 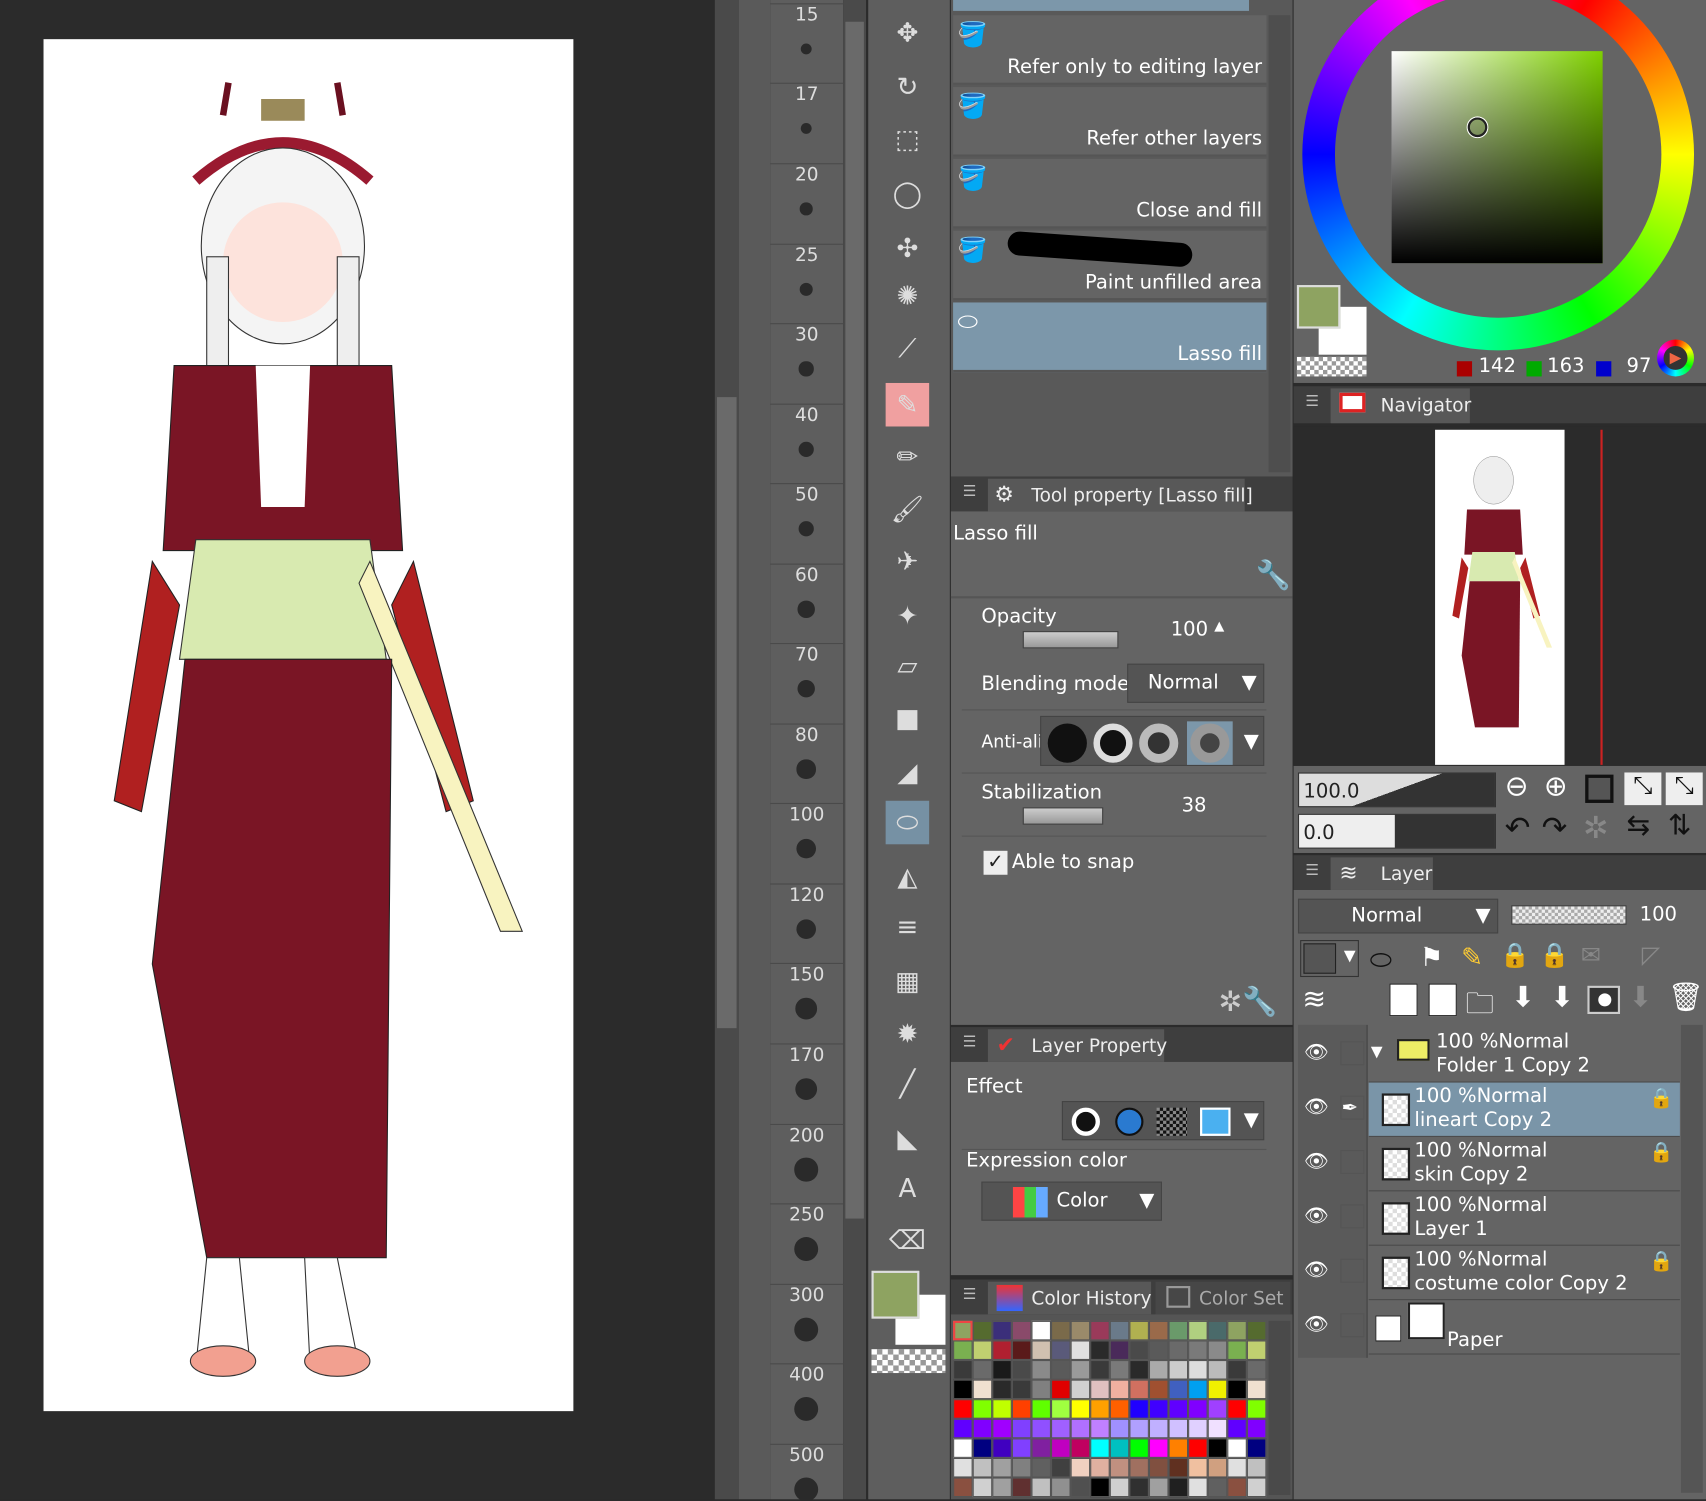 I want to click on color-history-grid, so click(x=1110, y=1409).